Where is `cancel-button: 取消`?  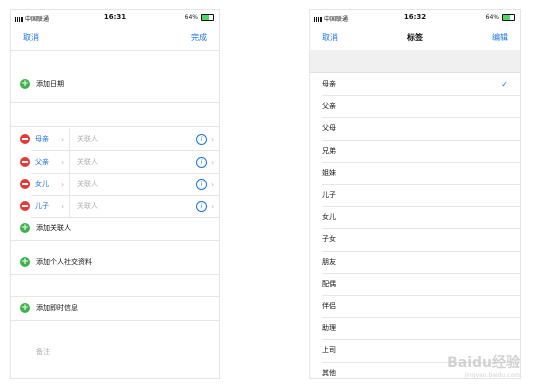
cancel-button: 取消 is located at coordinates (31, 37).